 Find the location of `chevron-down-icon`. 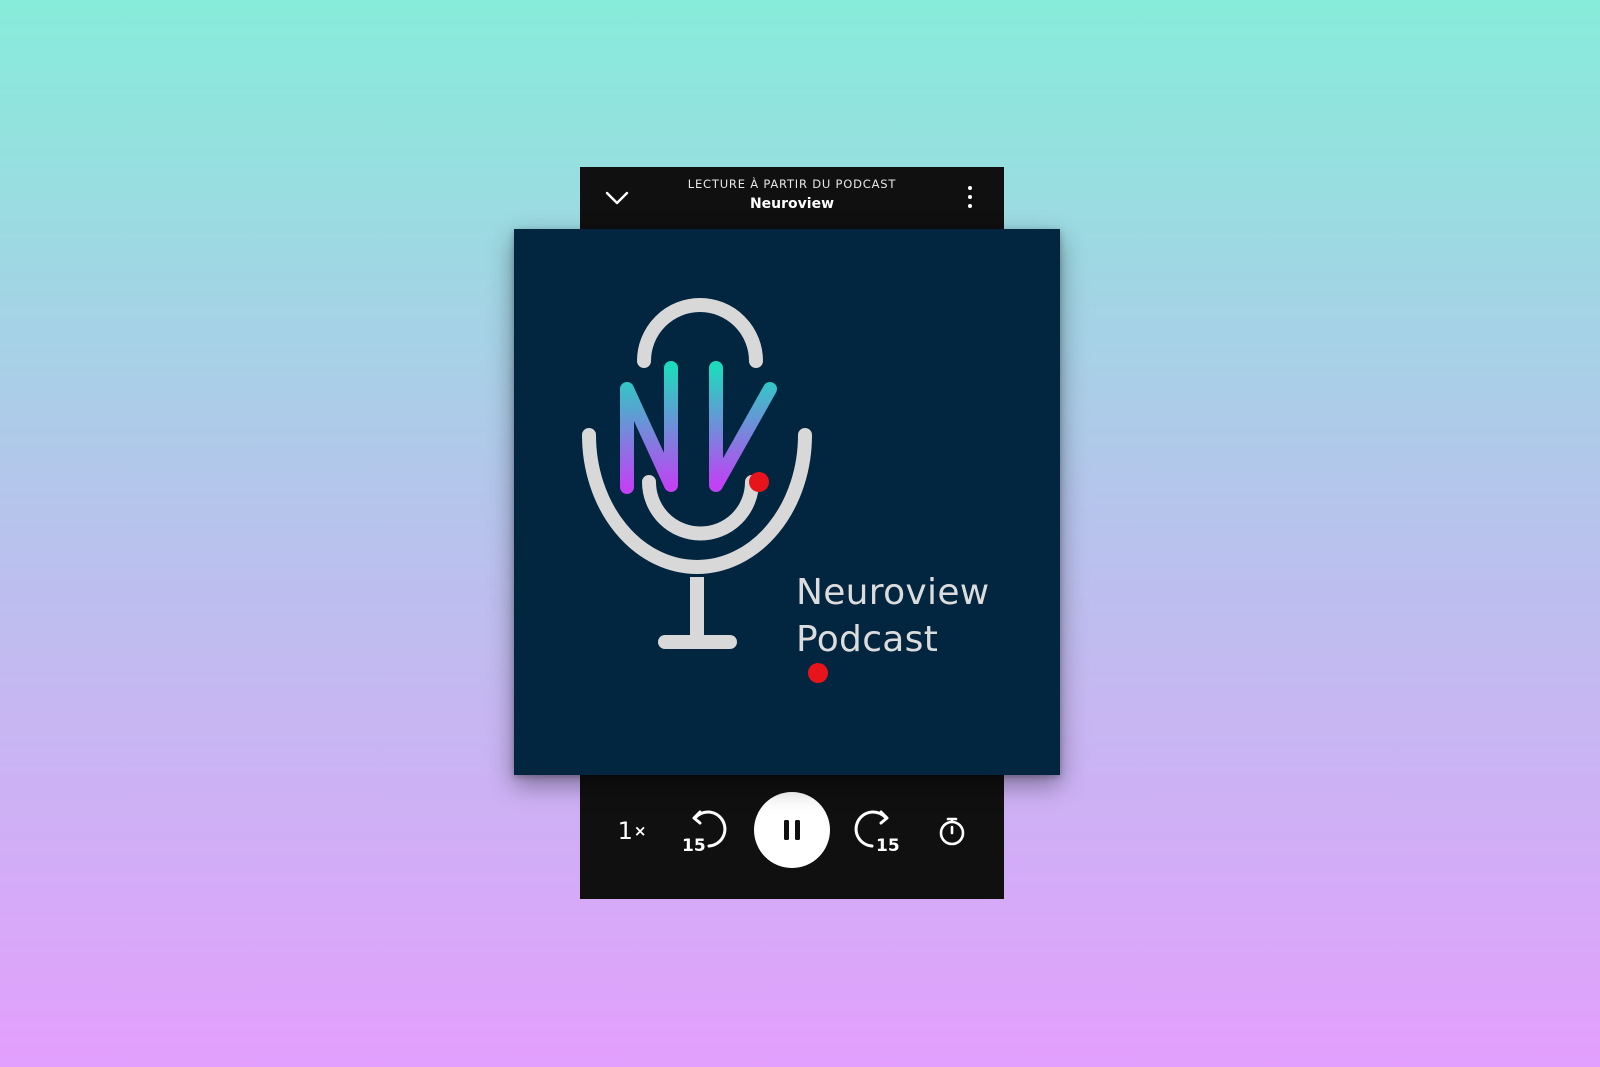

chevron-down-icon is located at coordinates (617, 198).